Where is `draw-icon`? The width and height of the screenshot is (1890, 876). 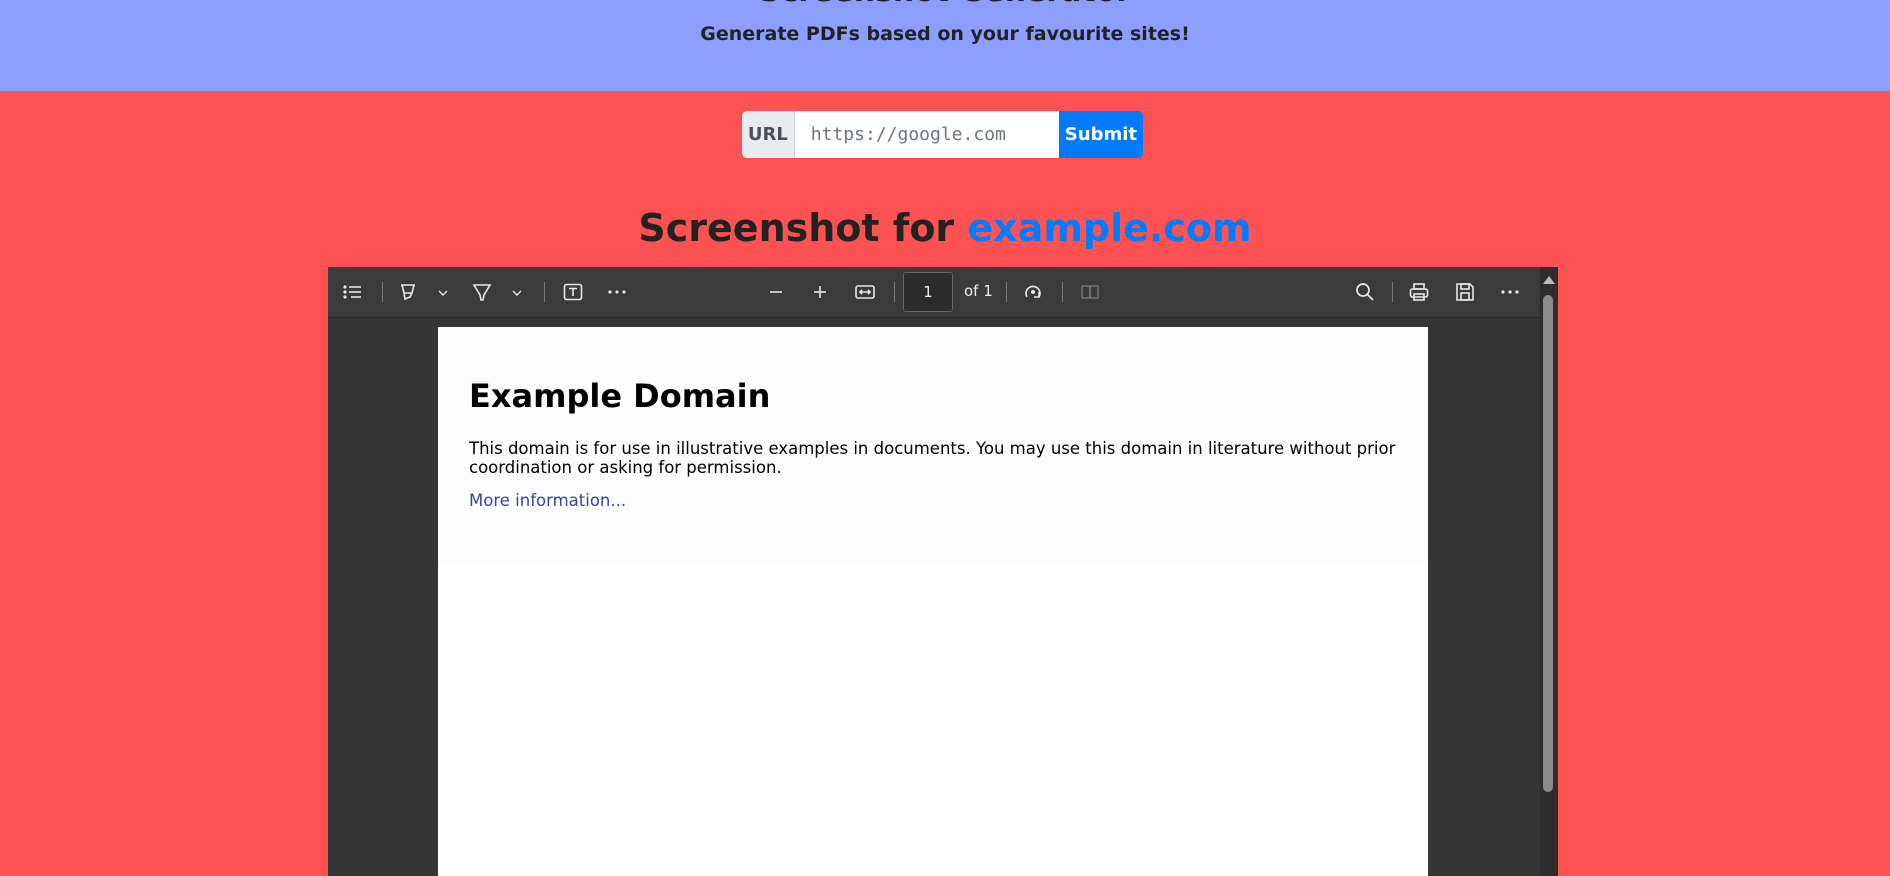 draw-icon is located at coordinates (482, 292).